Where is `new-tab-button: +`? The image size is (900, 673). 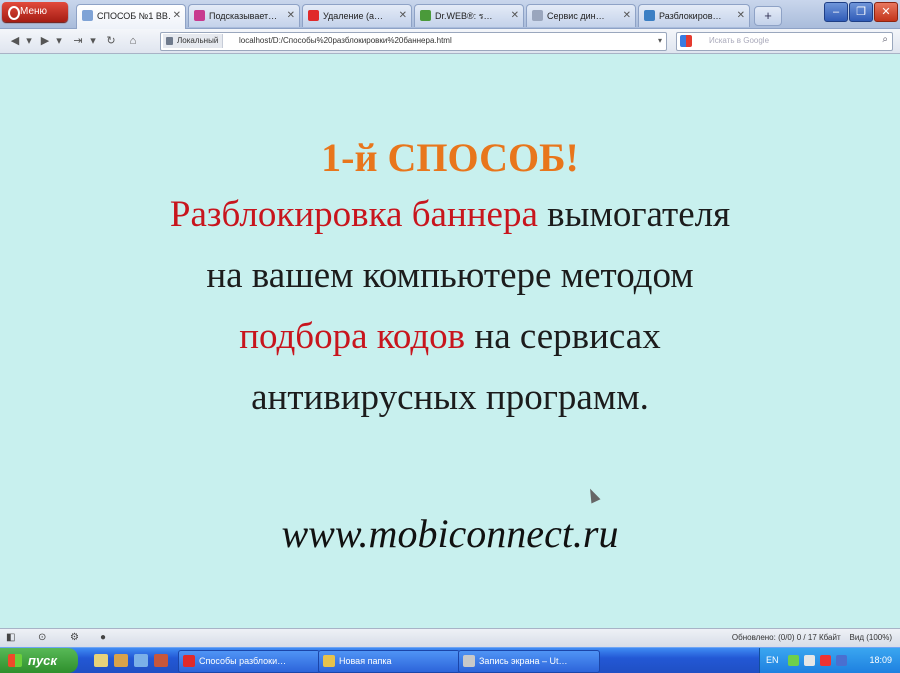 new-tab-button: + is located at coordinates (768, 16).